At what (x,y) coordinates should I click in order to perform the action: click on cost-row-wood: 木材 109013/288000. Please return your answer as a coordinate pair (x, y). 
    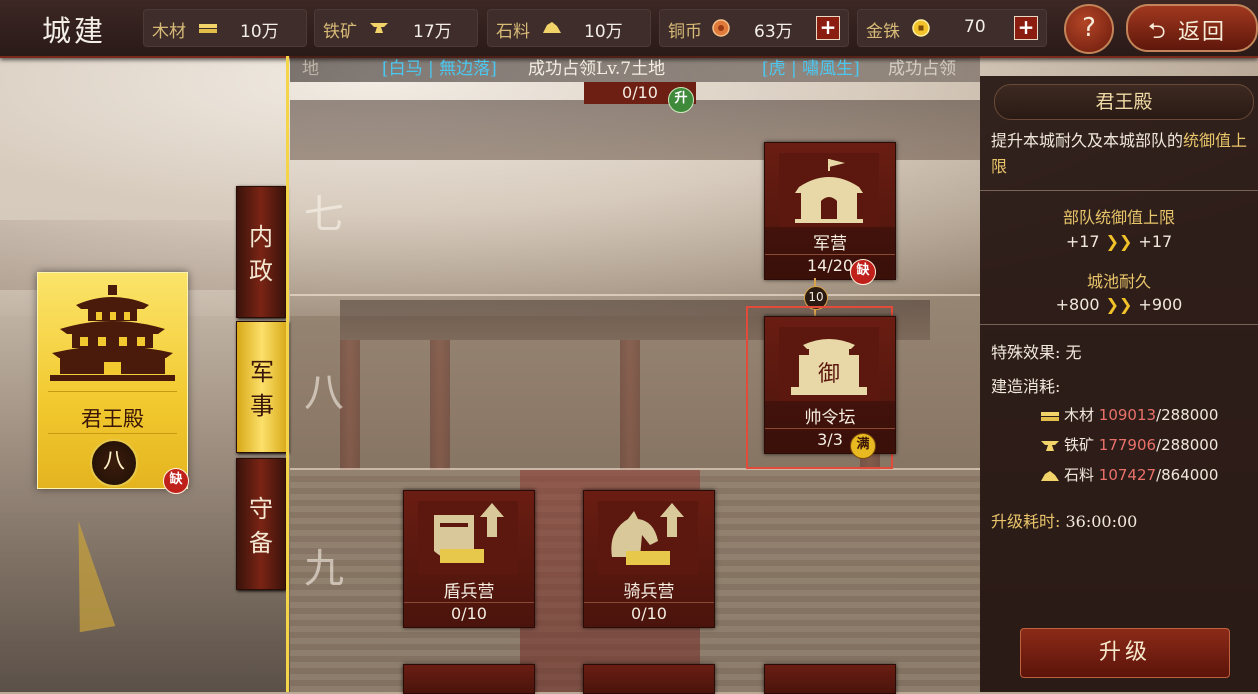
    Looking at the image, I should click on (1129, 414).